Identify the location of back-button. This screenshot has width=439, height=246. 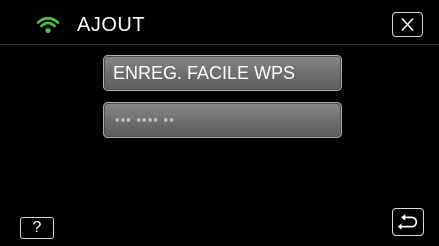
(408, 222).